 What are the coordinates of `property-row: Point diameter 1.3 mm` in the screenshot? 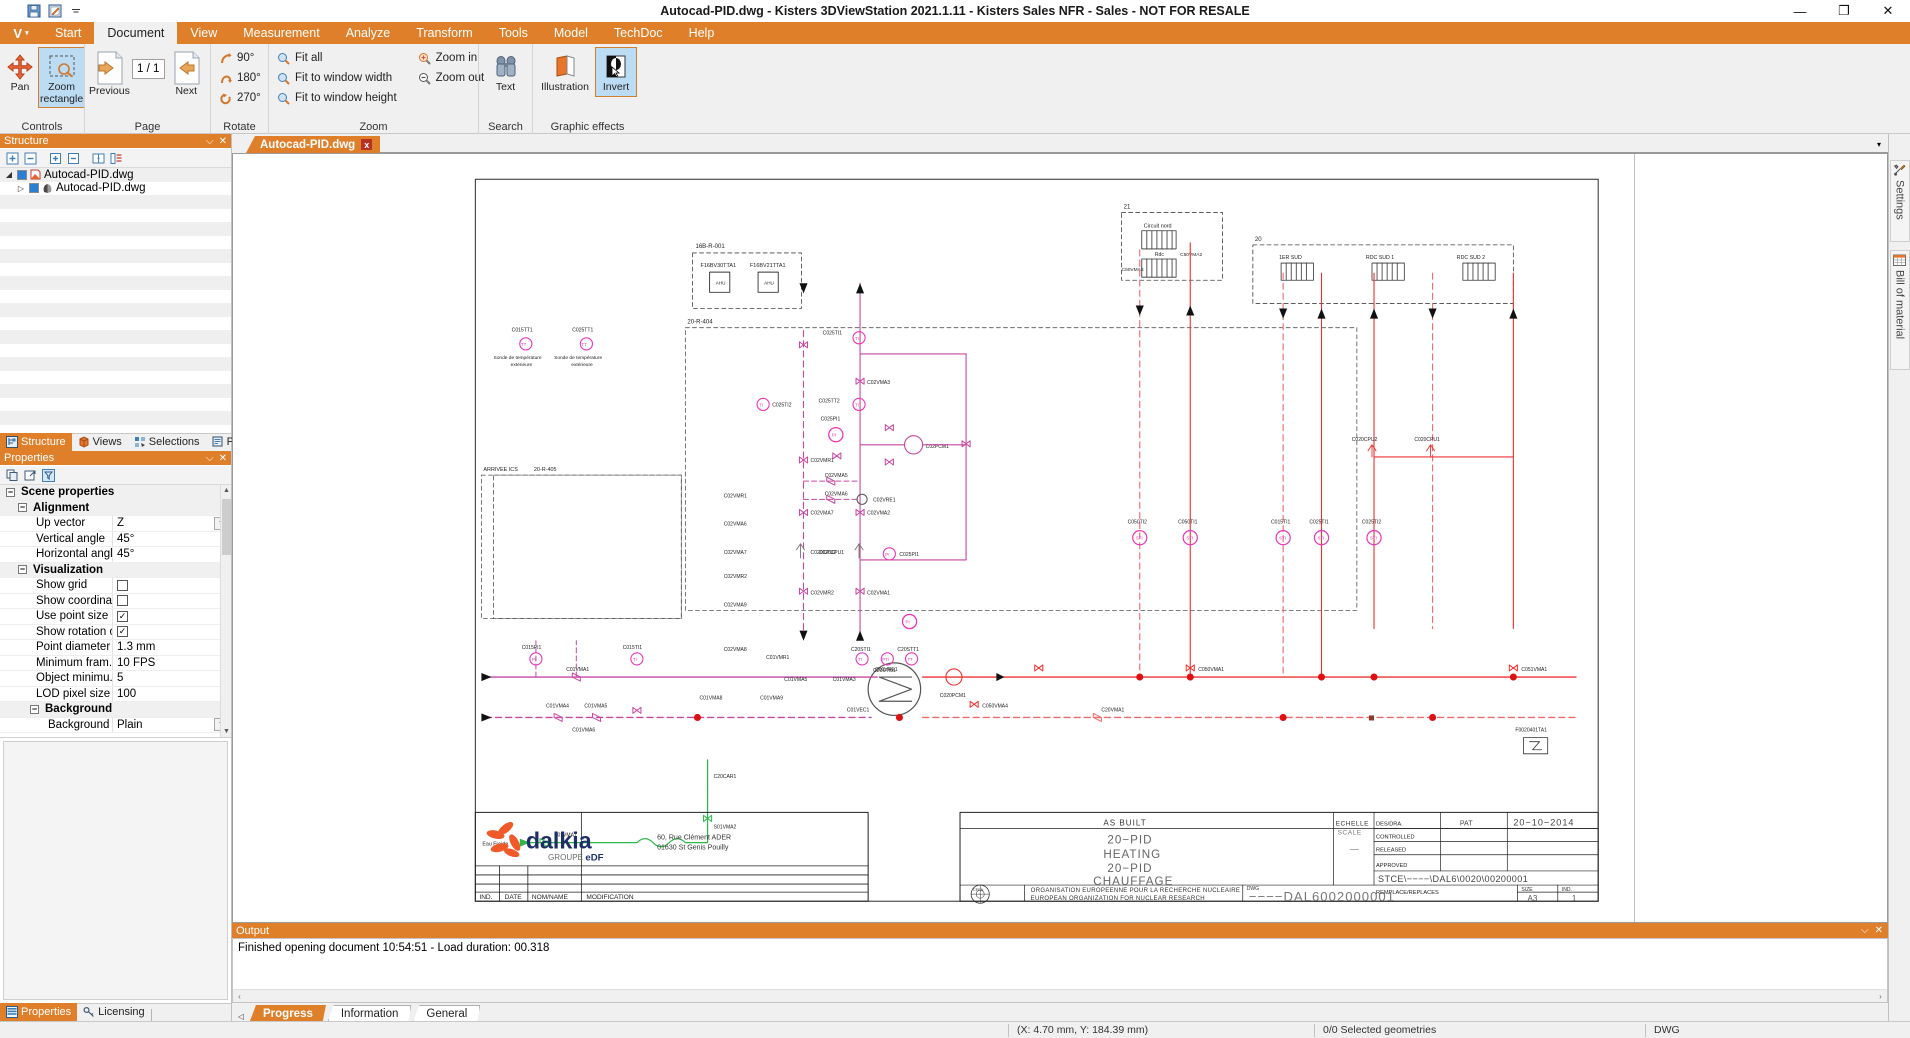 It's located at (115, 648).